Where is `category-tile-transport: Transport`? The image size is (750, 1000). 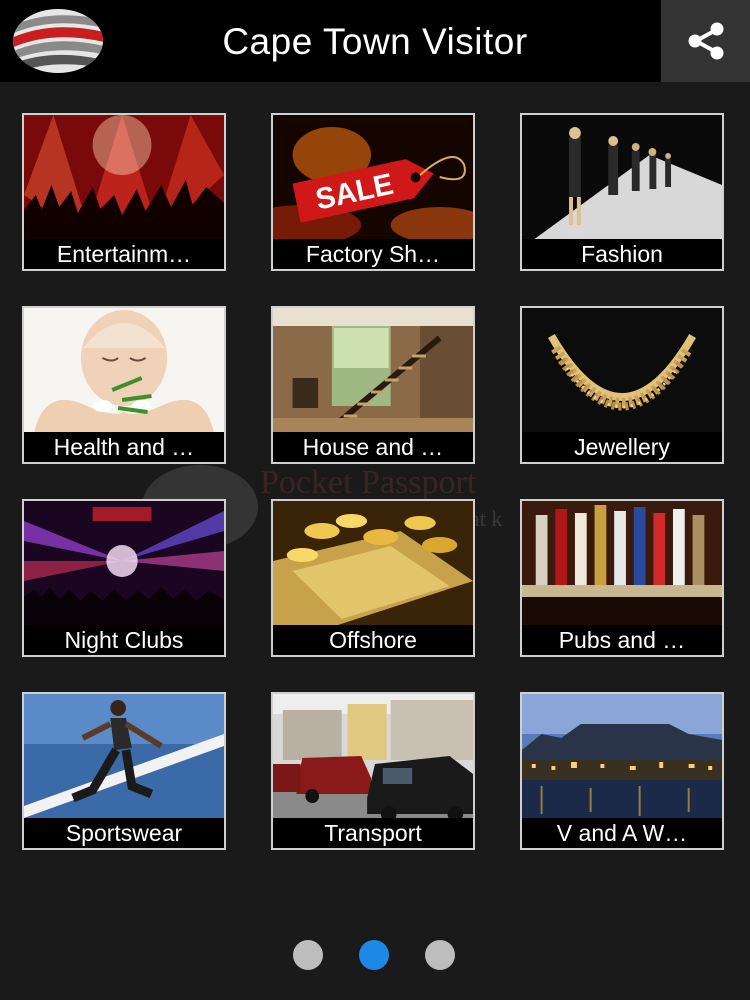 category-tile-transport: Transport is located at coordinates (373, 771).